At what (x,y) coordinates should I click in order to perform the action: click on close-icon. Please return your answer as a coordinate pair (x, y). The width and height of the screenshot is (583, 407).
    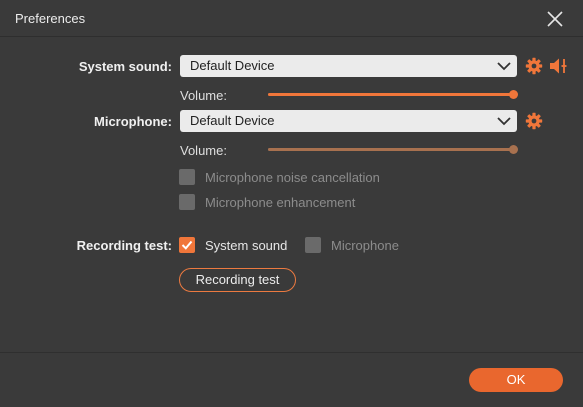
    Looking at the image, I should click on (555, 19).